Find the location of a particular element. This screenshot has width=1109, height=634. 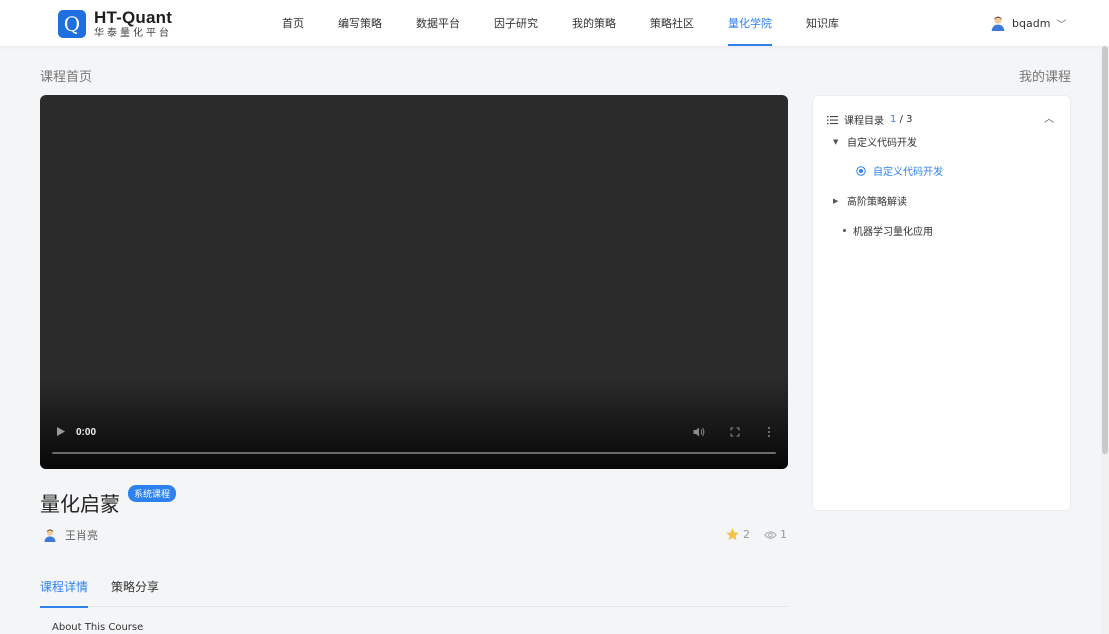

chevron-up-icon: ︿ is located at coordinates (1049, 117).